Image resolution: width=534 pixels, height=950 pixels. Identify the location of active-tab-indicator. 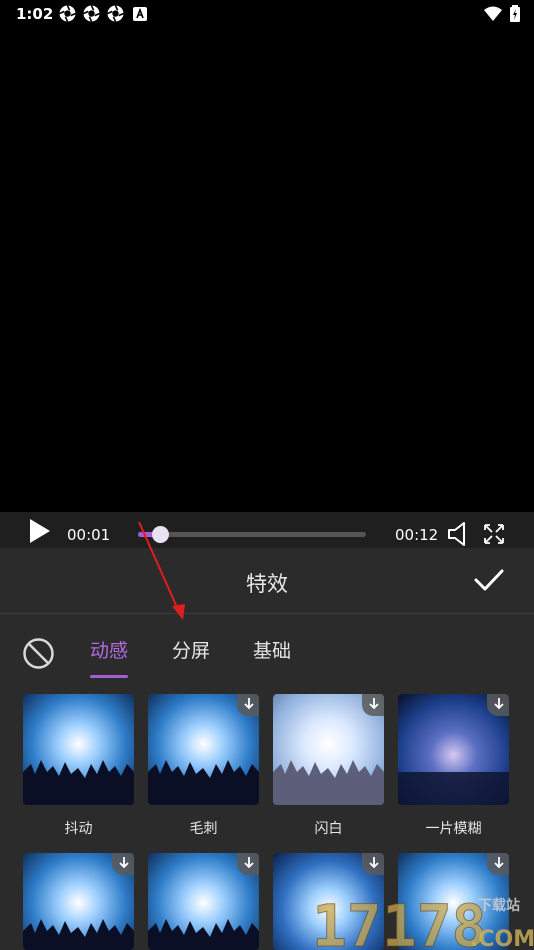
(109, 676).